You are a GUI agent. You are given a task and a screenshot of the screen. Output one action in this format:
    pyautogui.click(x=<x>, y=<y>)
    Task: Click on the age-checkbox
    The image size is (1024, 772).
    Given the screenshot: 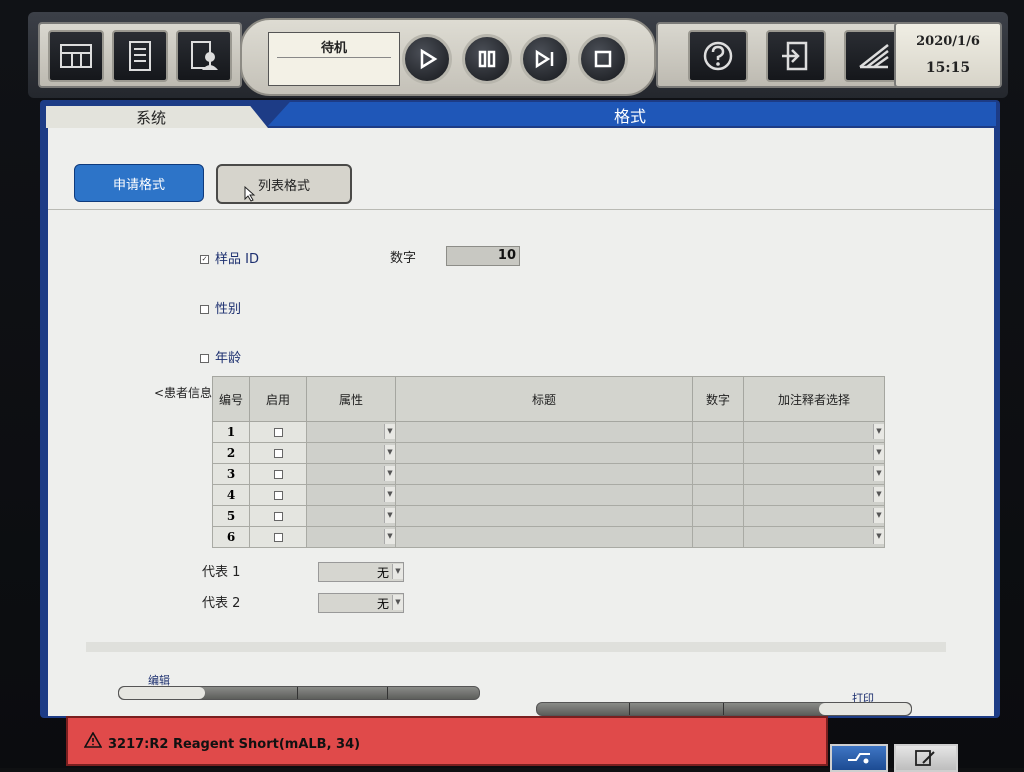 What is the action you would take?
    pyautogui.click(x=204, y=358)
    